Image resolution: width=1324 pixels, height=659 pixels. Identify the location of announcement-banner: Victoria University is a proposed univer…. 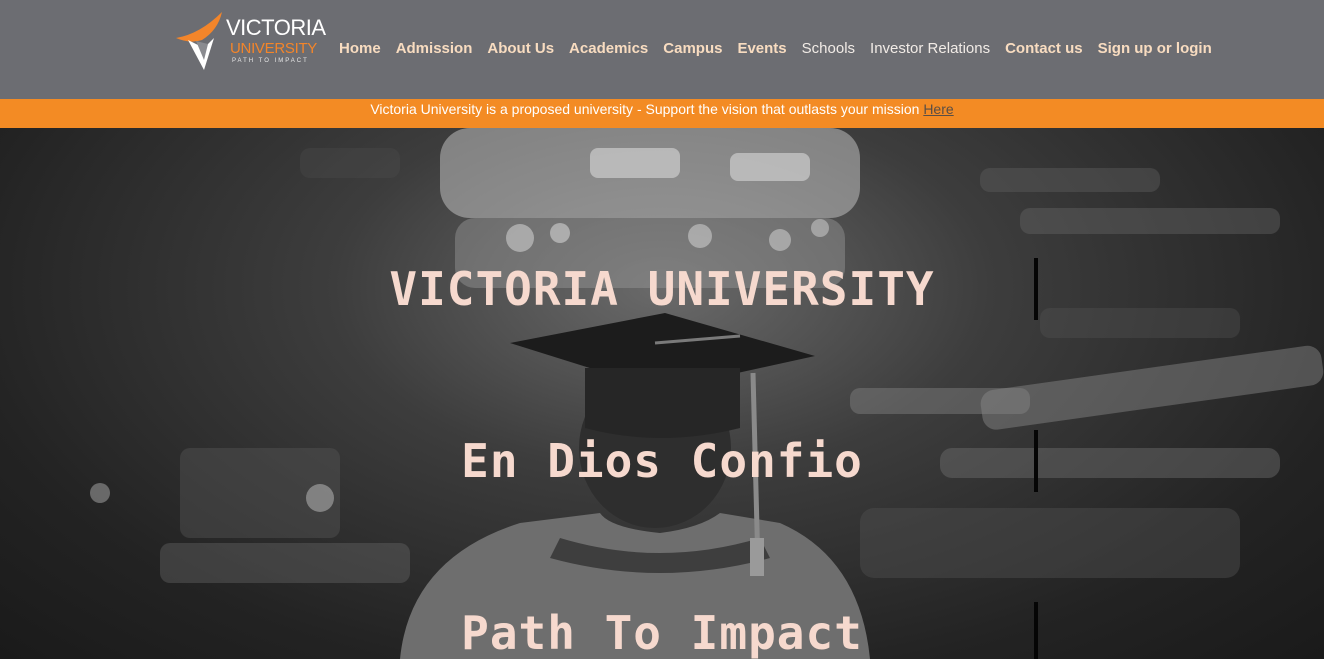
(662, 113).